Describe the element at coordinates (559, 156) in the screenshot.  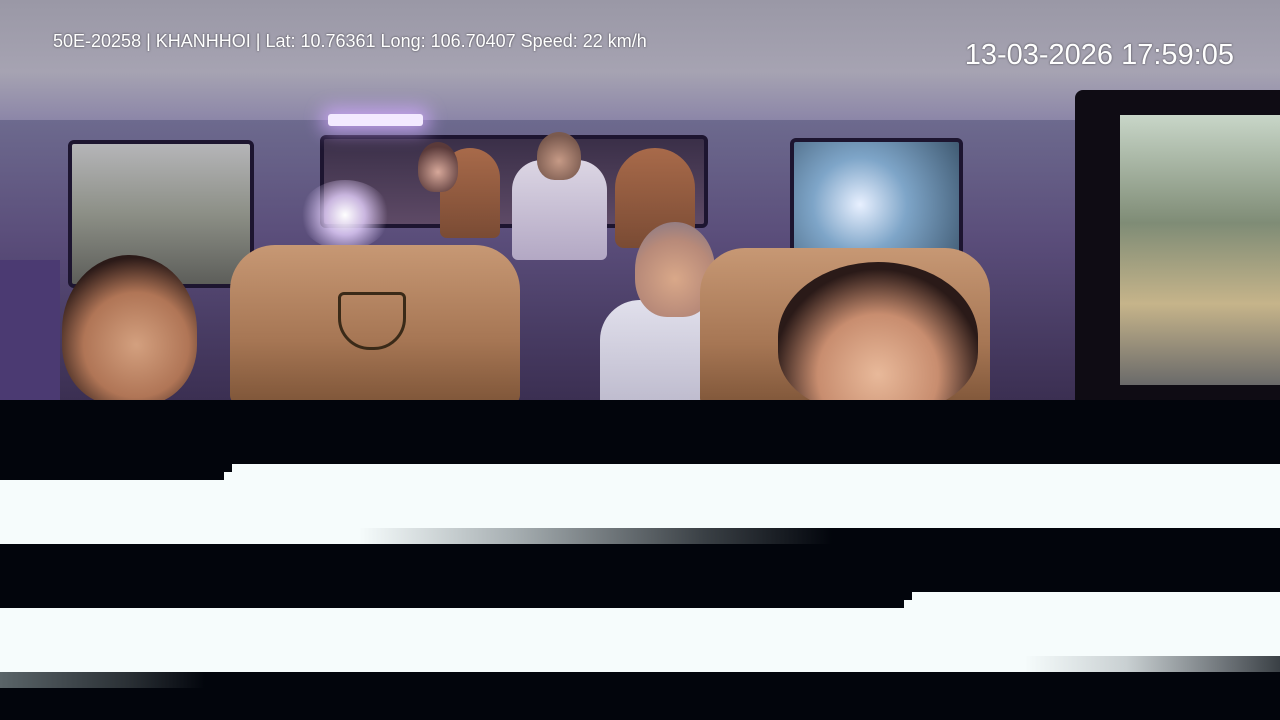
I see `rear-passenger-man-head` at that location.